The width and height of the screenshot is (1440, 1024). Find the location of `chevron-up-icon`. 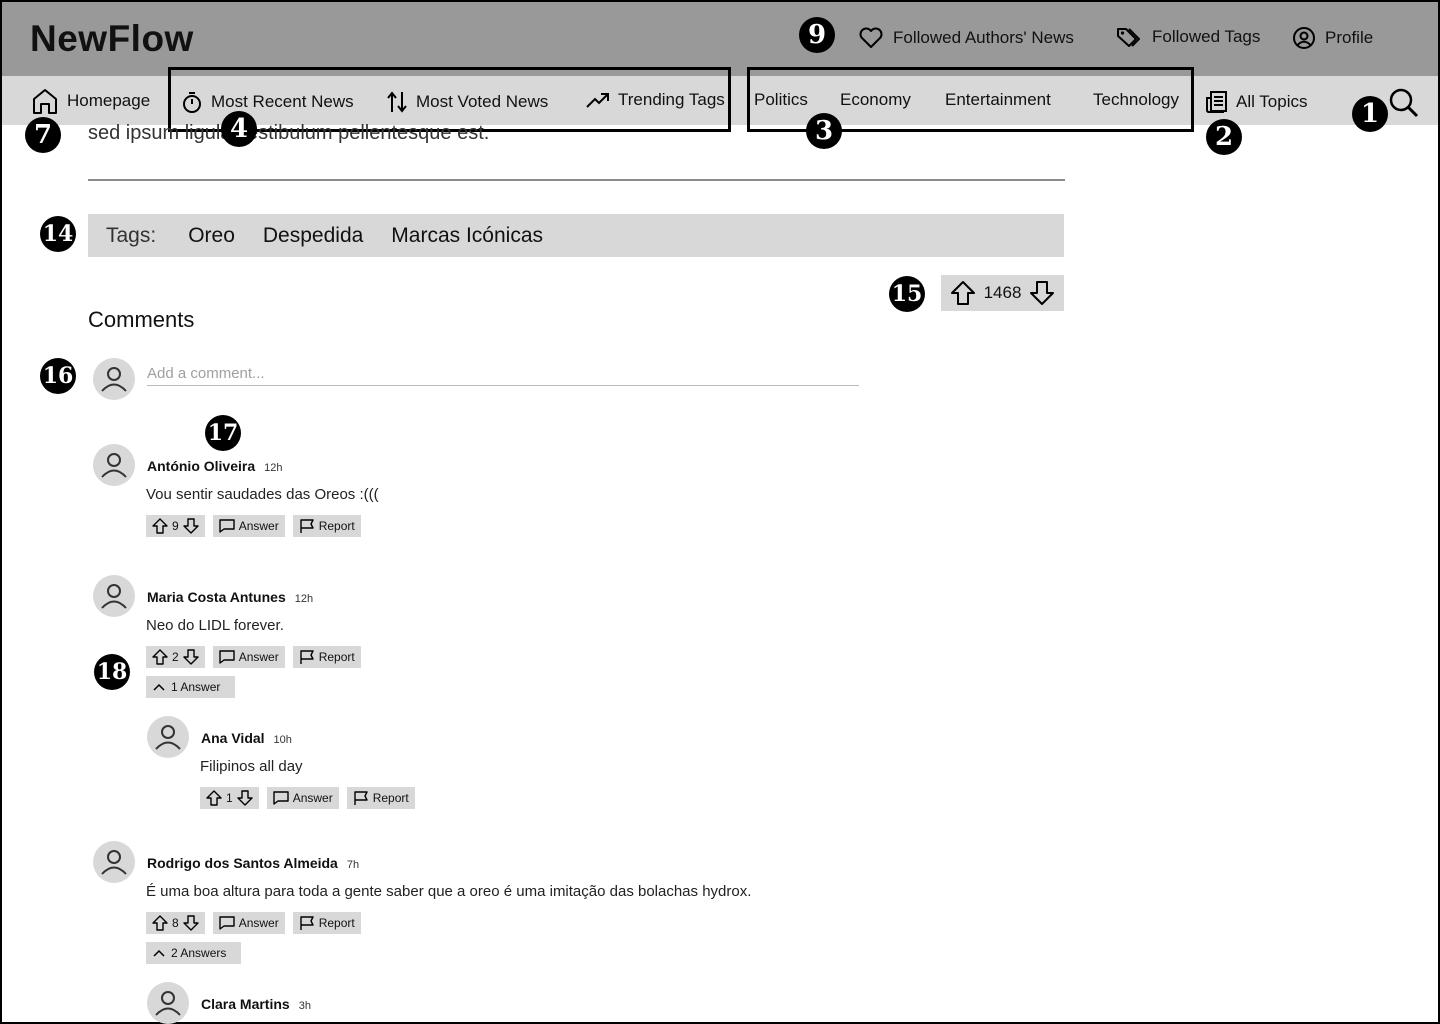

chevron-up-icon is located at coordinates (159, 953).